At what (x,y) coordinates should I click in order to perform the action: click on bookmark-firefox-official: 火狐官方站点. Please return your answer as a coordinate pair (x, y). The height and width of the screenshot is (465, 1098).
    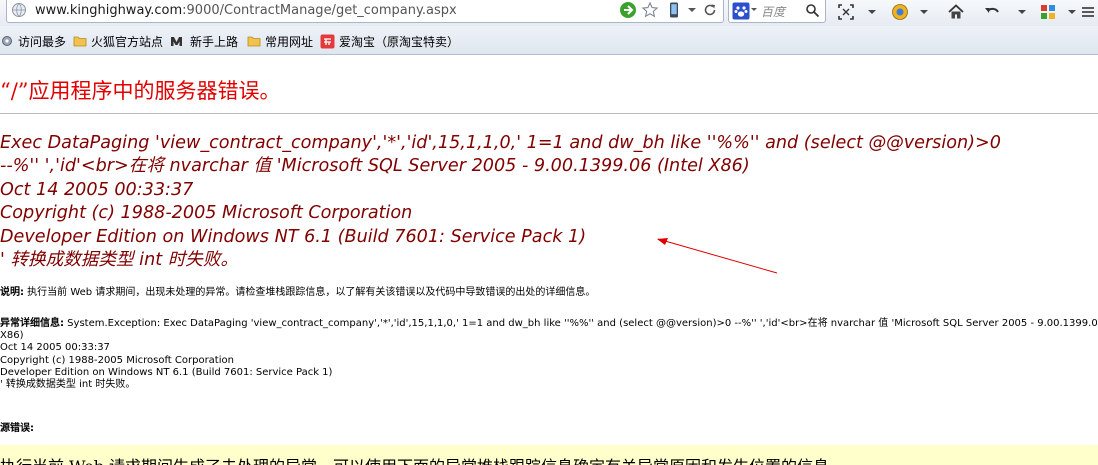
    Looking at the image, I should click on (118, 41).